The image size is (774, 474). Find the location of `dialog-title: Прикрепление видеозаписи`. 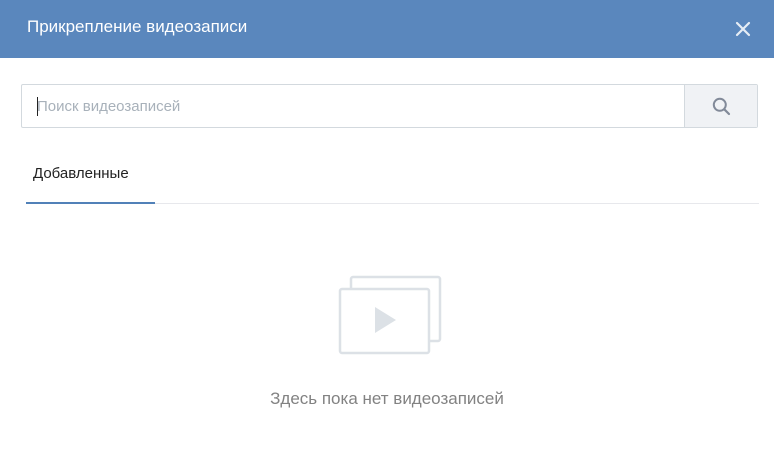

dialog-title: Прикрепление видеозаписи is located at coordinates (137, 26).